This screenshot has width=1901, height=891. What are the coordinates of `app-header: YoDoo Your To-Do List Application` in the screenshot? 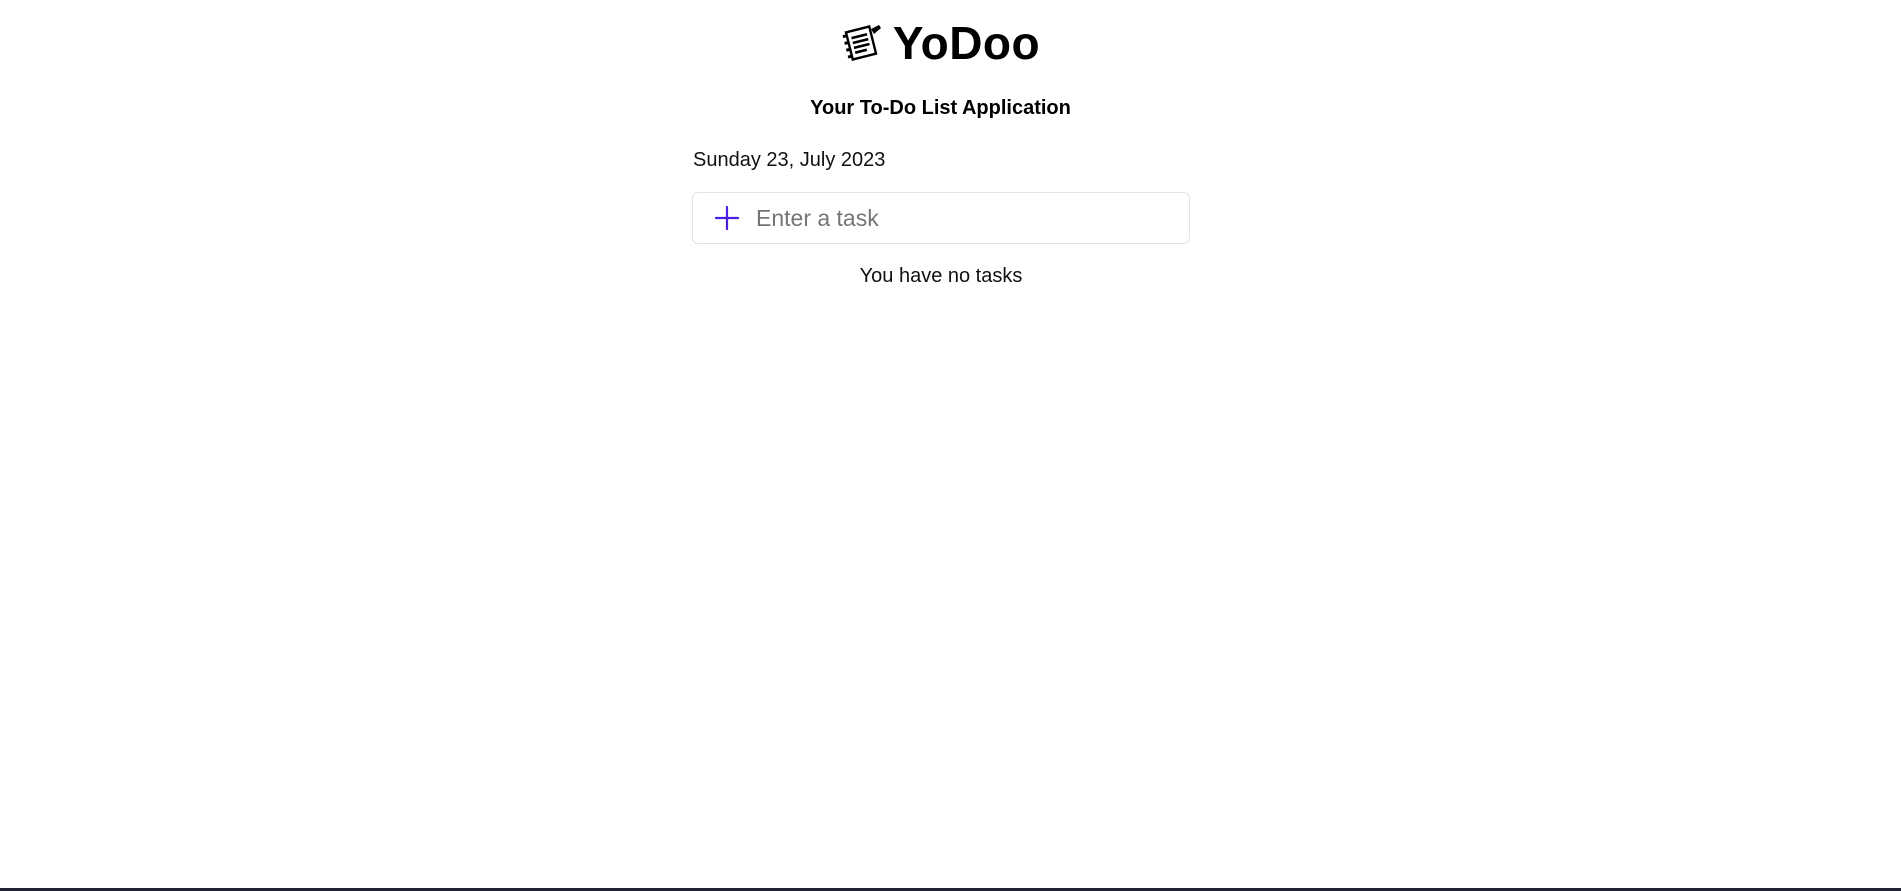 It's located at (940, 68).